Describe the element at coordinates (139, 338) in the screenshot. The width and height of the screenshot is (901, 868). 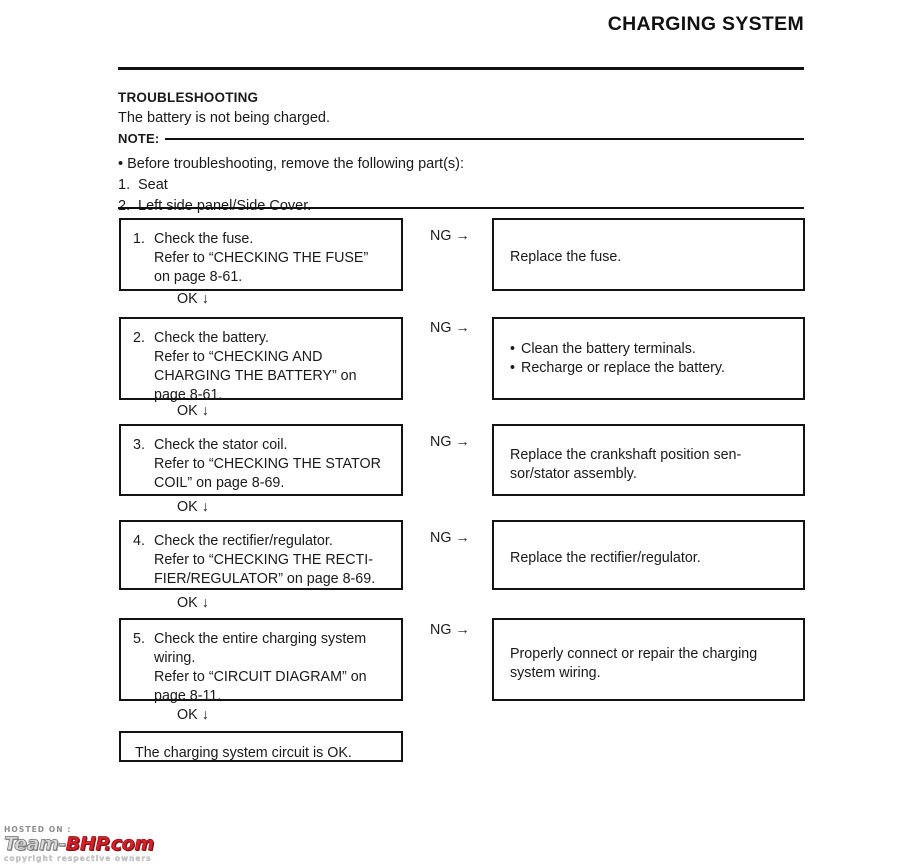
I see `step-2-number: 2.` at that location.